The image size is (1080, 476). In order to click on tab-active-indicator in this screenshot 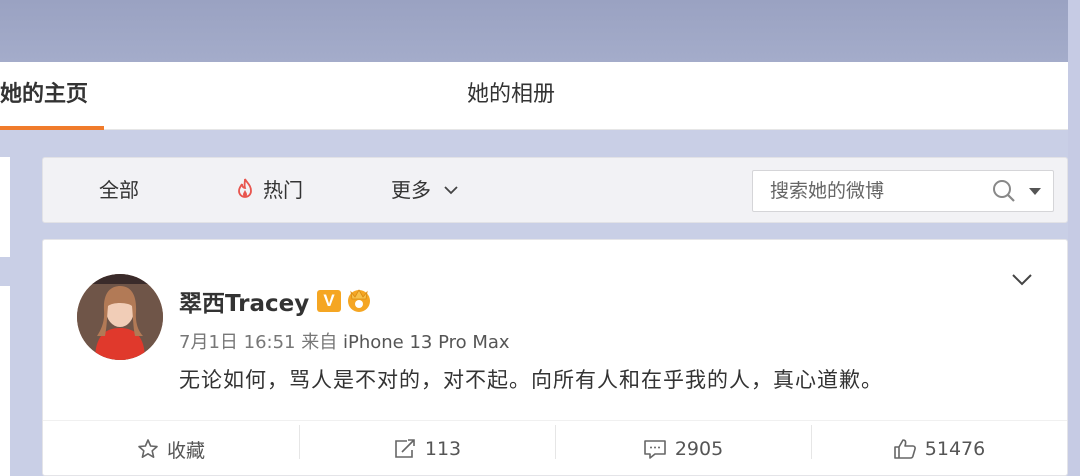, I will do `click(52, 128)`.